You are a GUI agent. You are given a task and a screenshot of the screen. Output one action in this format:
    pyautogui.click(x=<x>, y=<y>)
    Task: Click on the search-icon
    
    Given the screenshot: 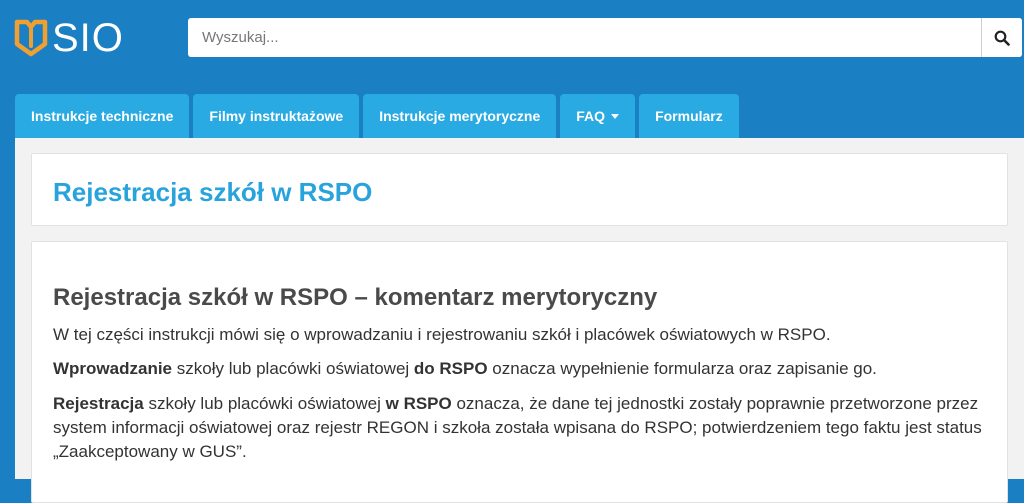 What is the action you would take?
    pyautogui.click(x=1002, y=38)
    